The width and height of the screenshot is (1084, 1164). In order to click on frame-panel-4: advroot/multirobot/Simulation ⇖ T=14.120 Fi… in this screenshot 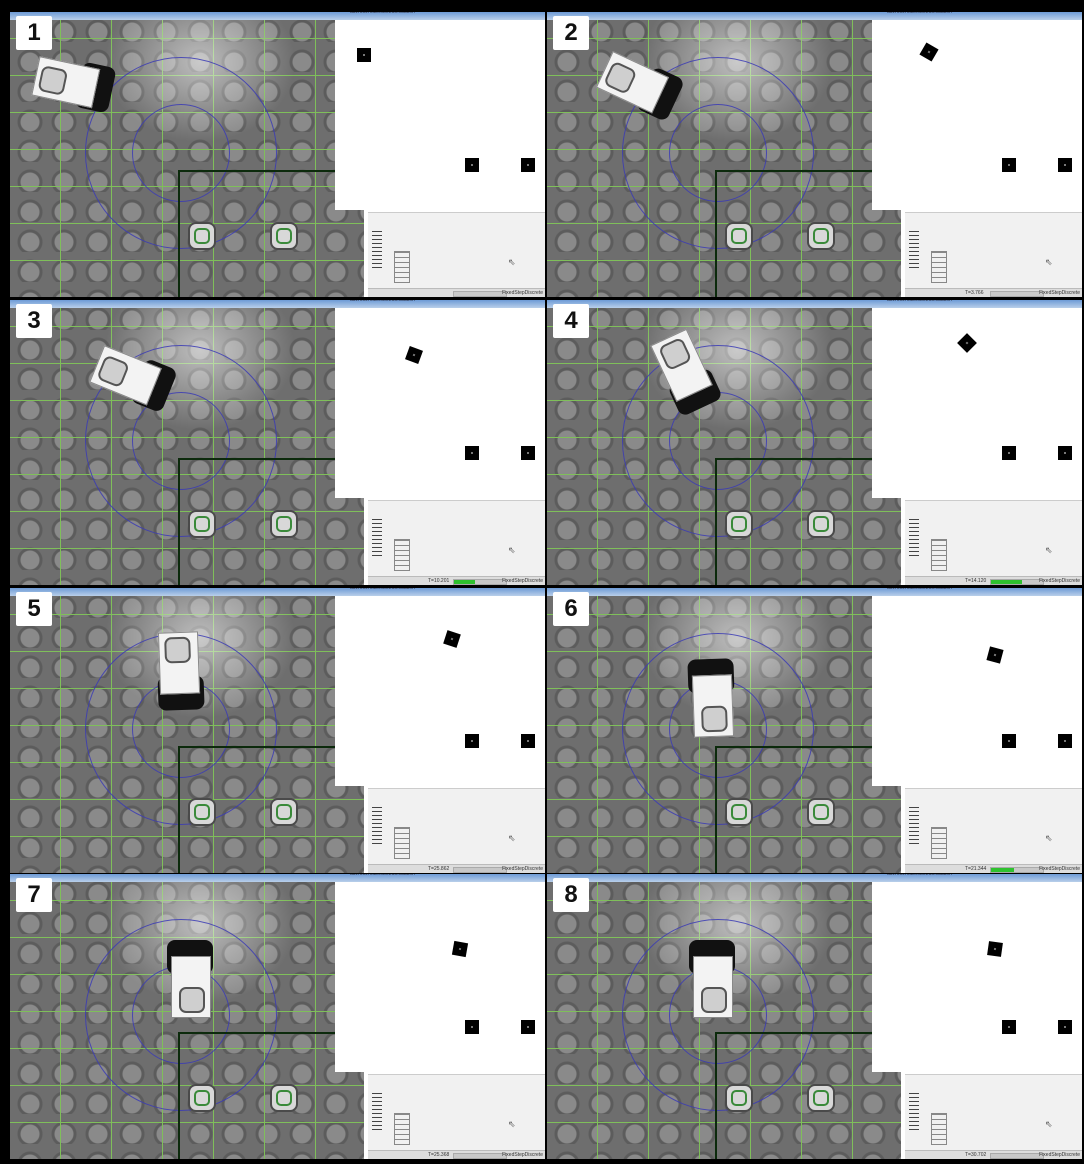, I will do `click(814, 442)`.